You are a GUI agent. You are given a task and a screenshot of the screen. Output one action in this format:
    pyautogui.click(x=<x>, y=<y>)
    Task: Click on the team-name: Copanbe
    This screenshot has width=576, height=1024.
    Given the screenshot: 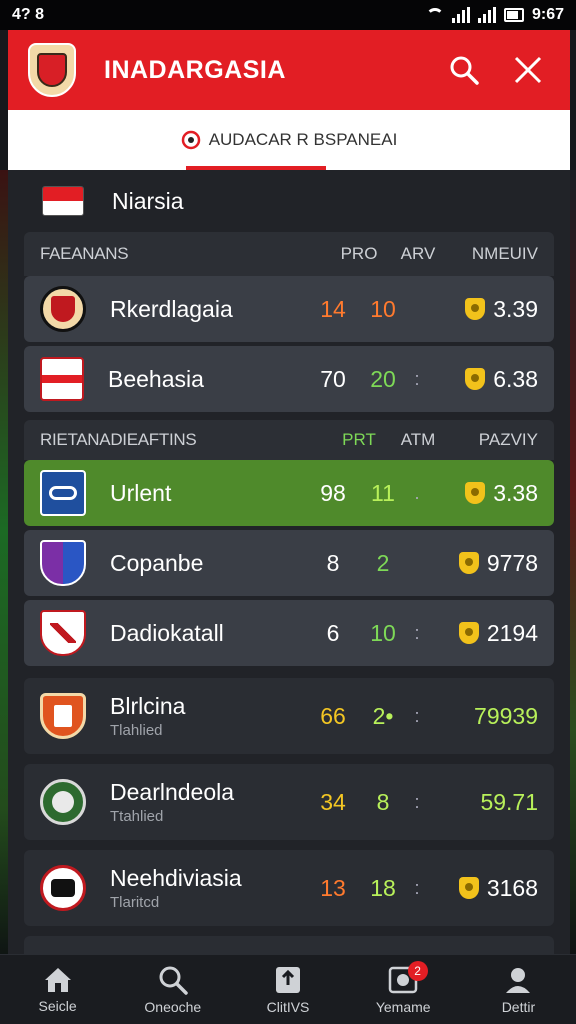 What is the action you would take?
    pyautogui.click(x=157, y=562)
    